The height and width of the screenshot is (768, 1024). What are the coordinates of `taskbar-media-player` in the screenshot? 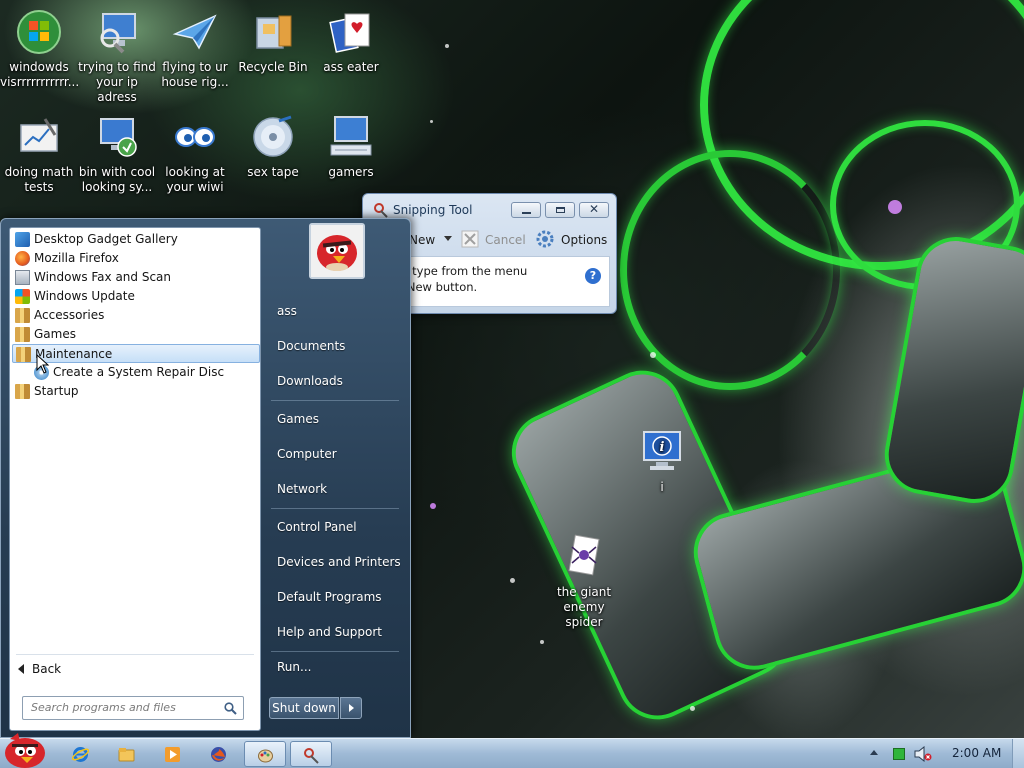 It's located at (173, 754).